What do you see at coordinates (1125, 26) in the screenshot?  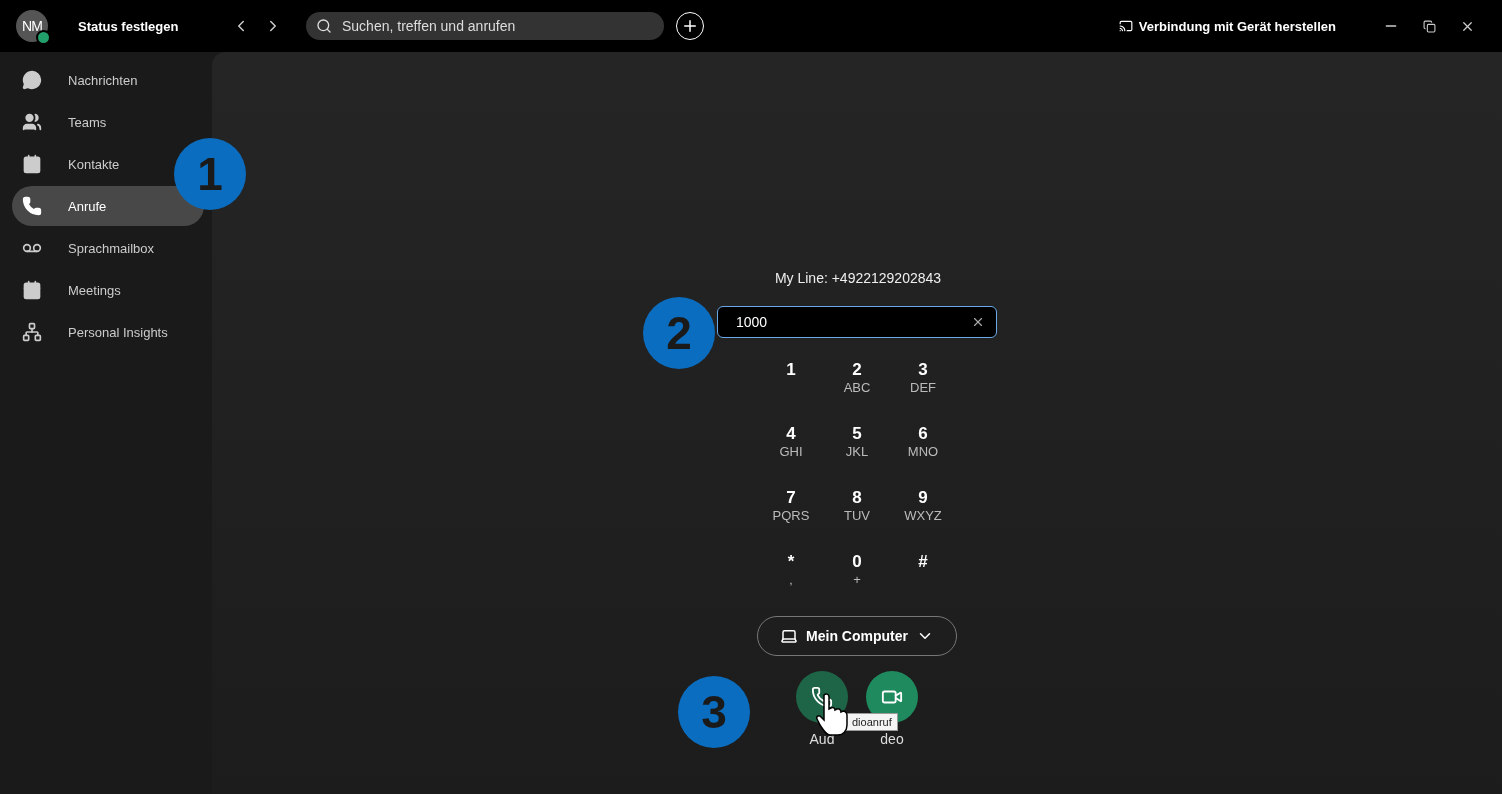 I see `screen-icon` at bounding box center [1125, 26].